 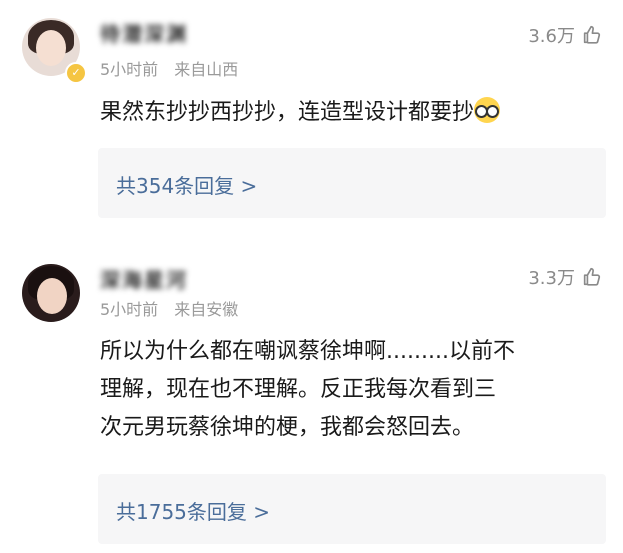 I want to click on verified-badge-icon: ✓, so click(x=76, y=73).